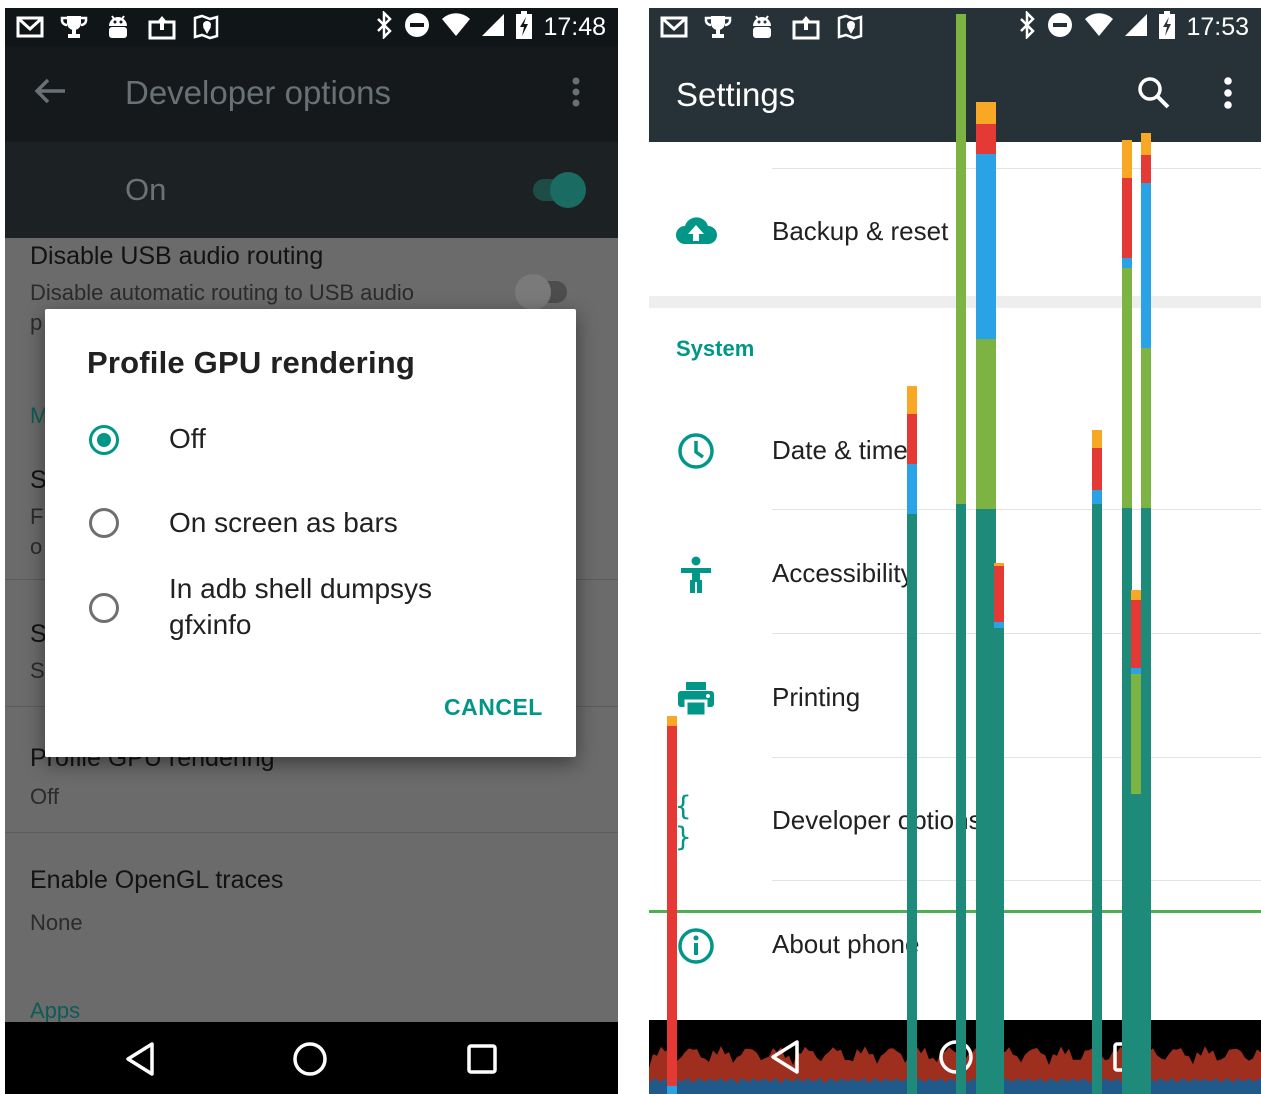 The width and height of the screenshot is (1261, 1094). What do you see at coordinates (574, 27) in the screenshot?
I see `status-time: 17:48` at bounding box center [574, 27].